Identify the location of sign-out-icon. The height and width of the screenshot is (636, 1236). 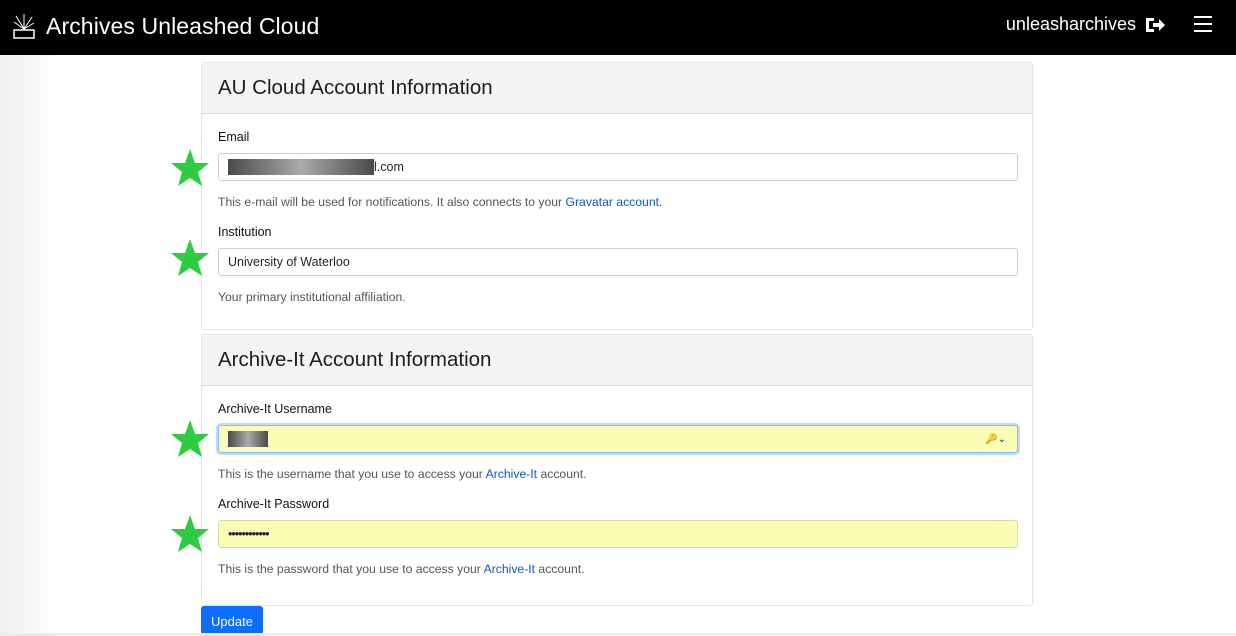
(1155, 25).